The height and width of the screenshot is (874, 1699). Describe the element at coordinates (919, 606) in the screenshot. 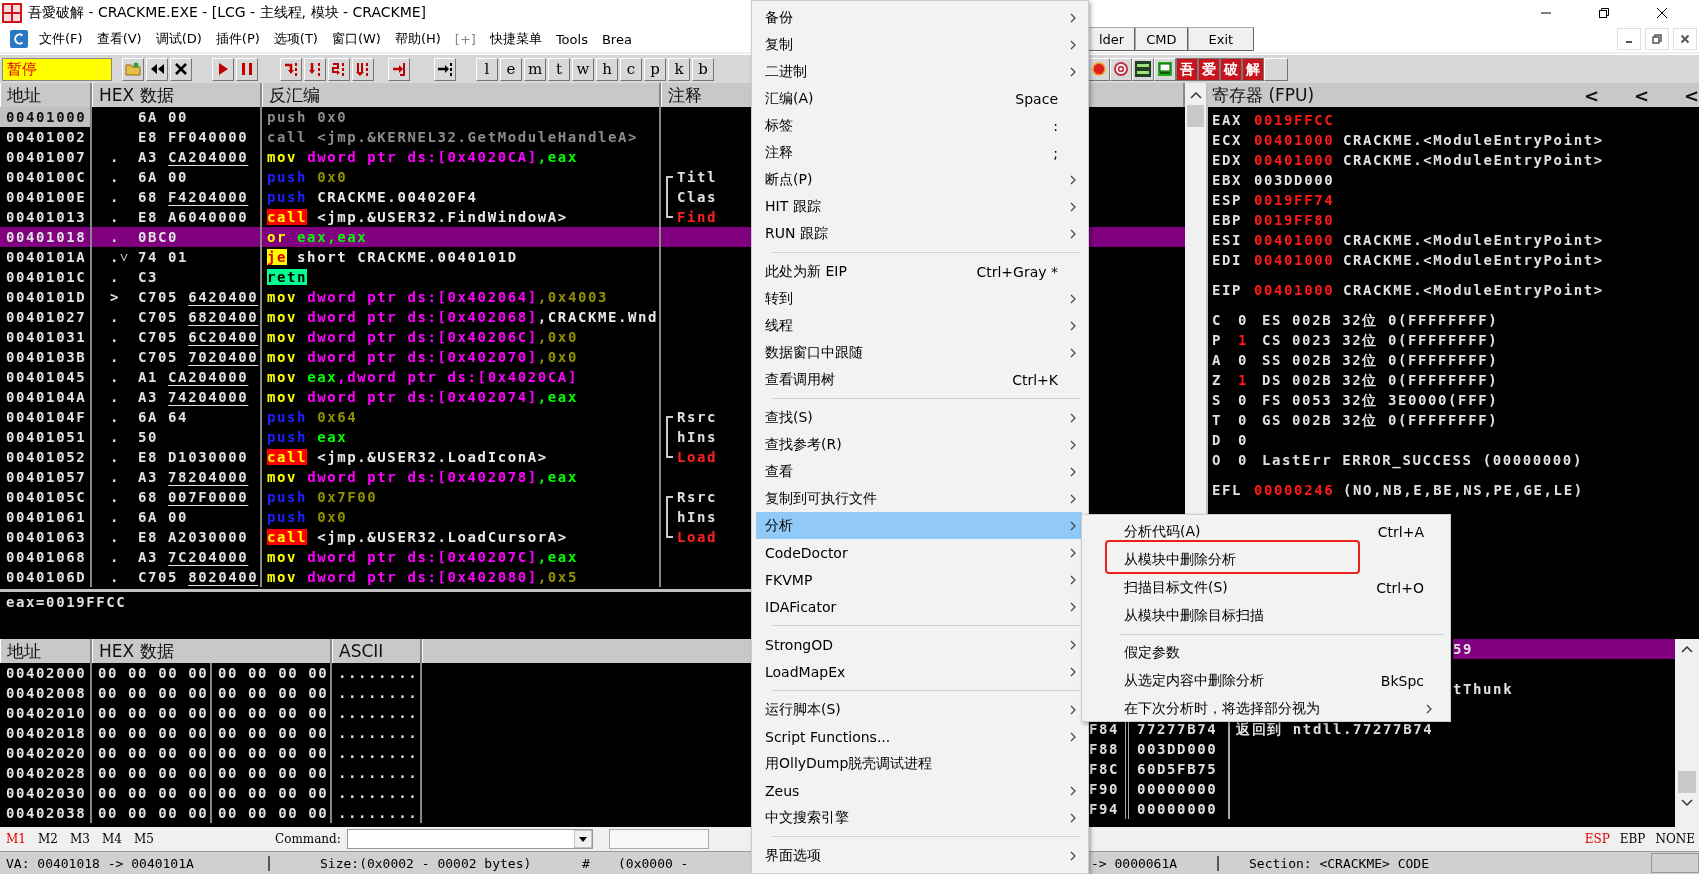

I see `menu-item: IDAFicator` at that location.